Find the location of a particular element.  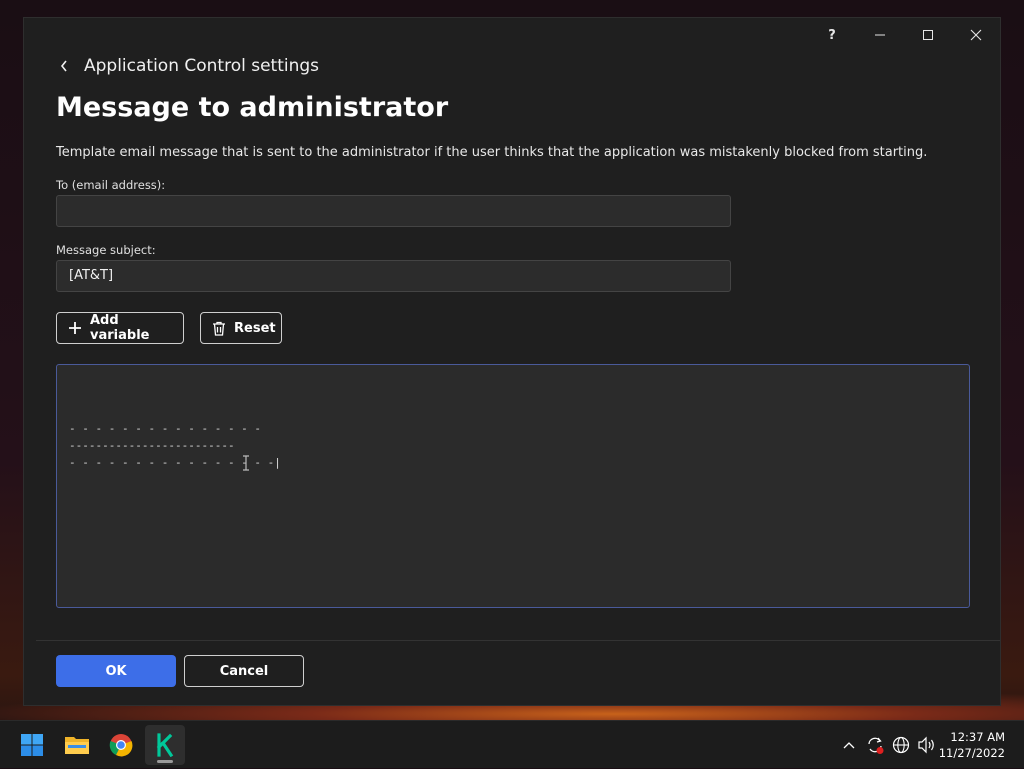

close-button is located at coordinates (976, 35).